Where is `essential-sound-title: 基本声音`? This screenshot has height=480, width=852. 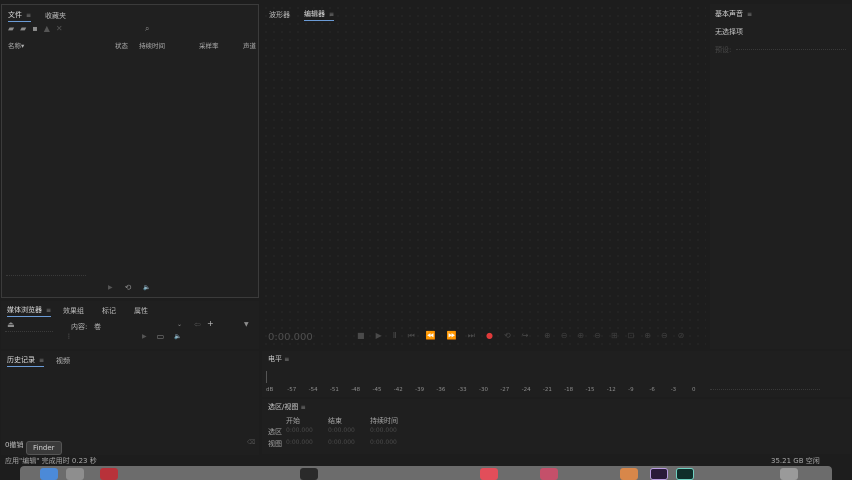
essential-sound-title: 基本声音 is located at coordinates (729, 14).